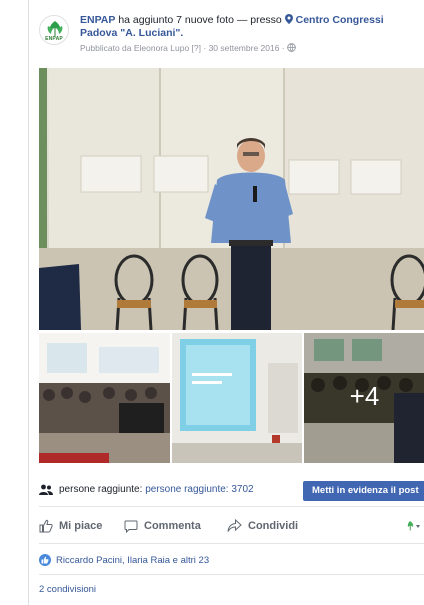 This screenshot has width=424, height=605. What do you see at coordinates (226, 526) in the screenshot?
I see `post-actions: Mi piace Commenta Condividi` at bounding box center [226, 526].